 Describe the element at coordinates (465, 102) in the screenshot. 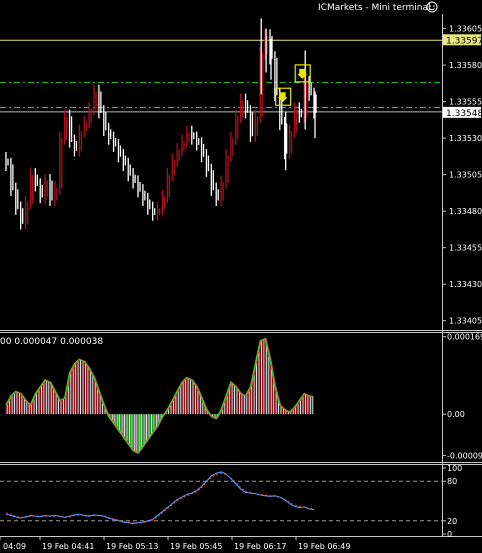

I see `price-tick-label: 1.33555` at that location.